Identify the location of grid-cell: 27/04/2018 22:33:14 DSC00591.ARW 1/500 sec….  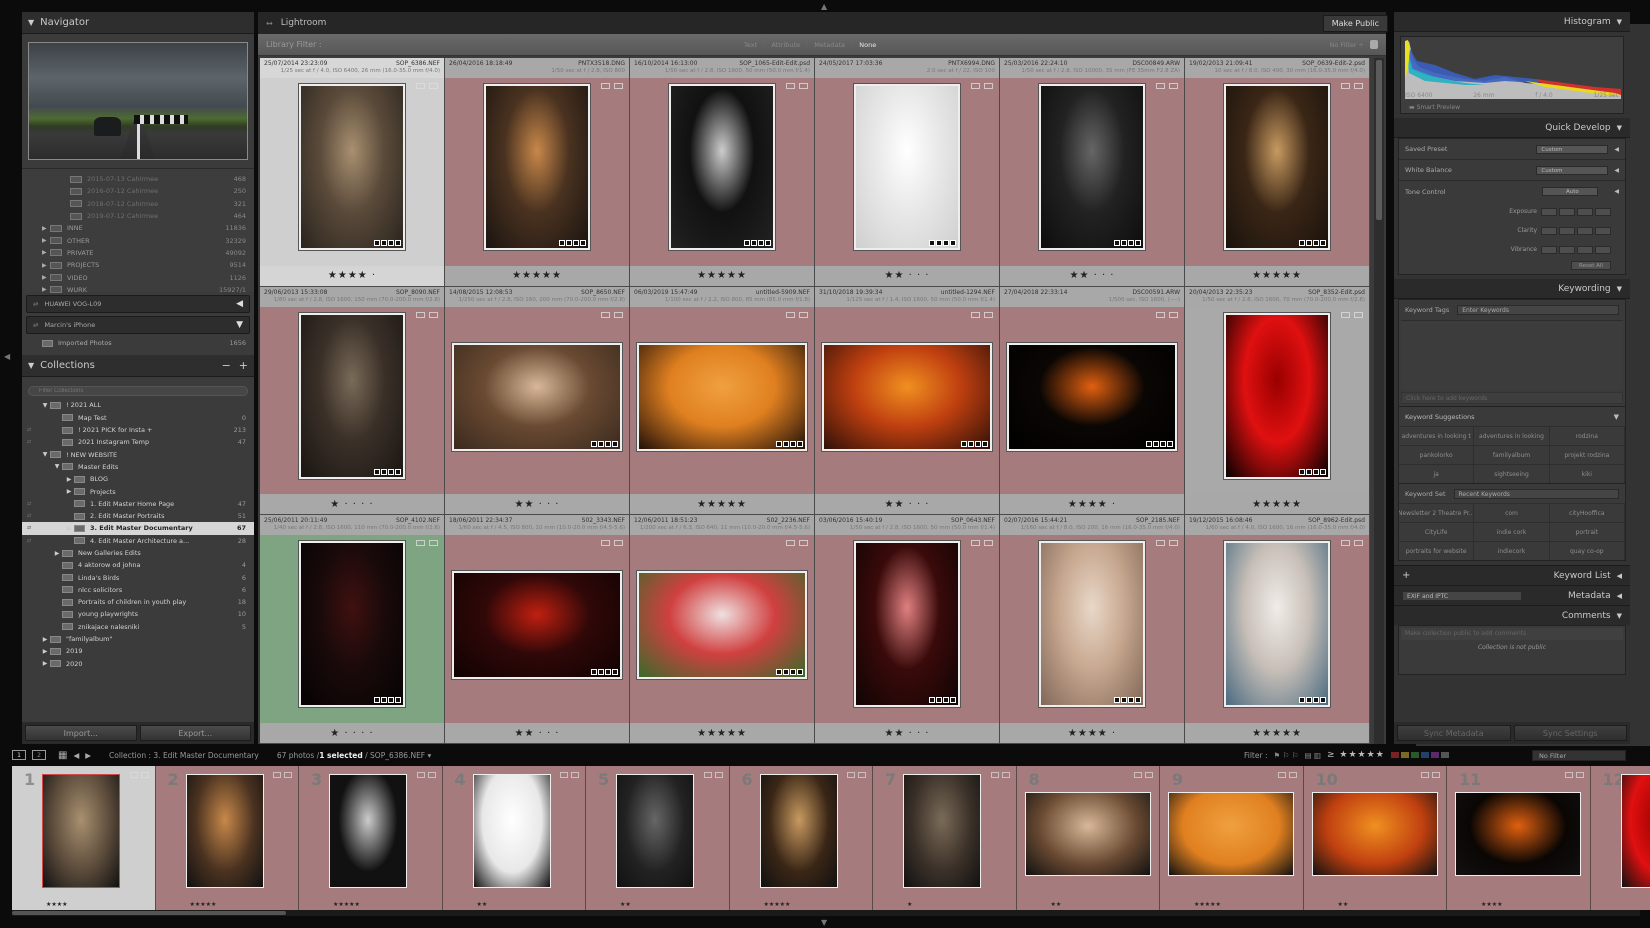
(1092, 401).